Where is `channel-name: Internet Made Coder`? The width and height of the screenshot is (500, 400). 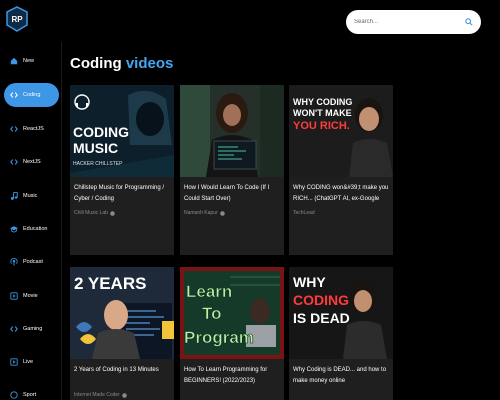
channel-name: Internet Made Coder is located at coordinates (100, 395).